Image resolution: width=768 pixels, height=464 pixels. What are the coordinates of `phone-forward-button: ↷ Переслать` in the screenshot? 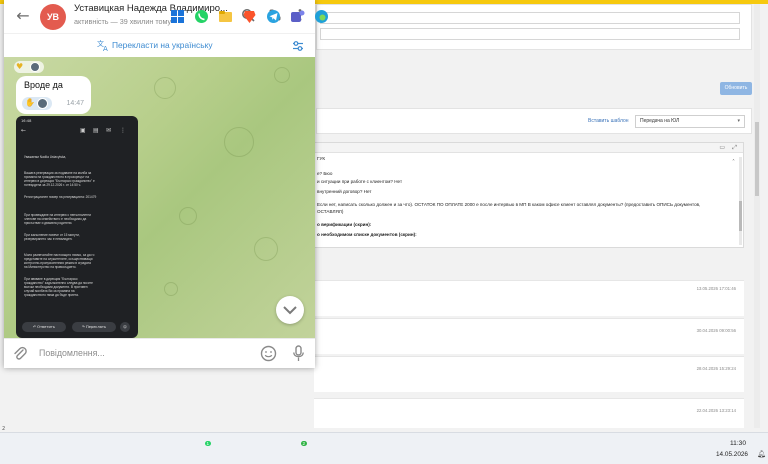 It's located at (94, 327).